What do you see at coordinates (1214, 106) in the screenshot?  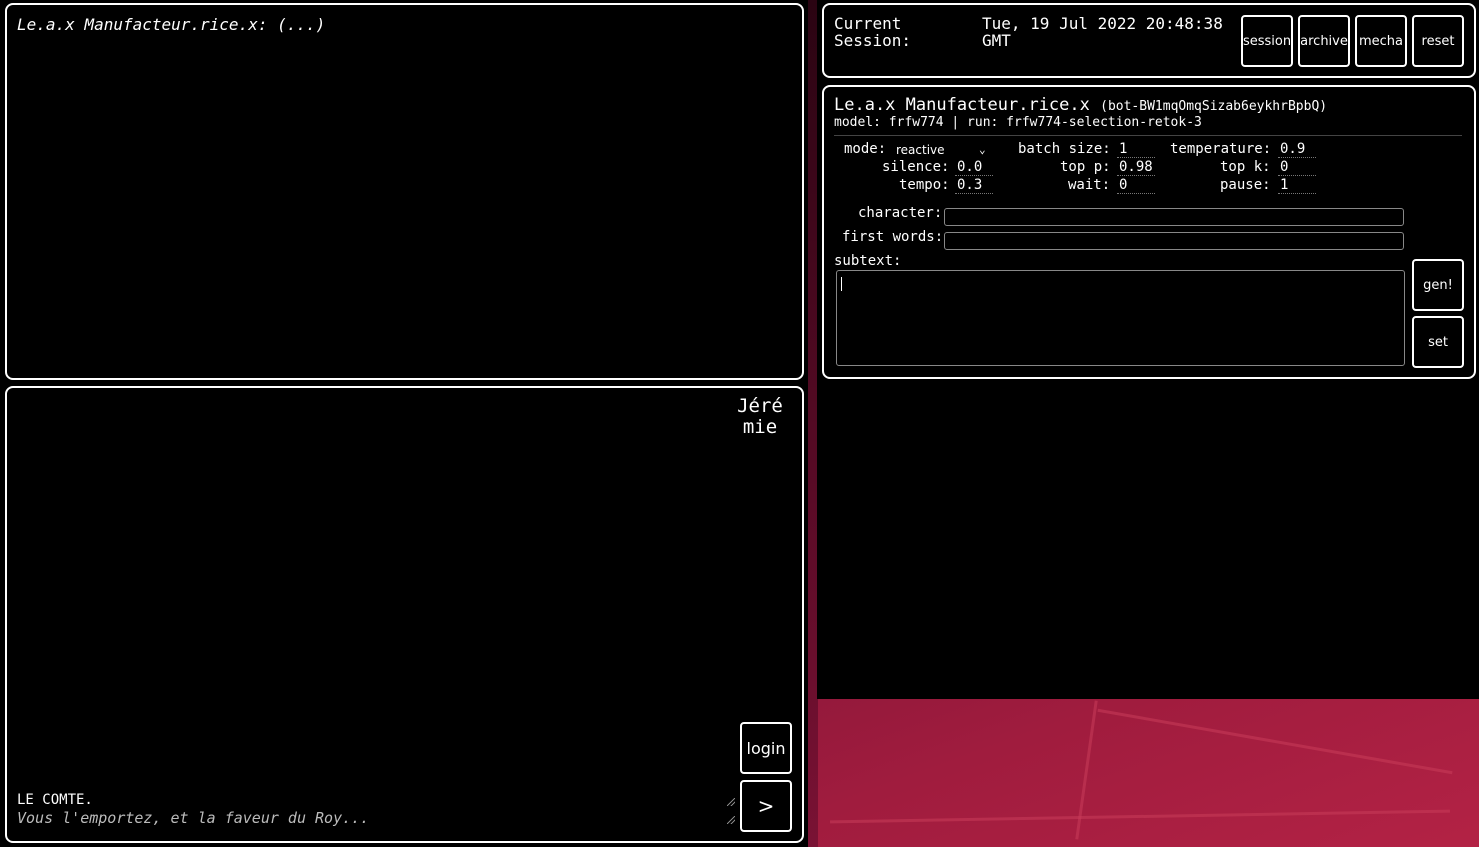 I see `bot-id: (bot-BW1mqOmqSizab6eykhrBpbQ)` at bounding box center [1214, 106].